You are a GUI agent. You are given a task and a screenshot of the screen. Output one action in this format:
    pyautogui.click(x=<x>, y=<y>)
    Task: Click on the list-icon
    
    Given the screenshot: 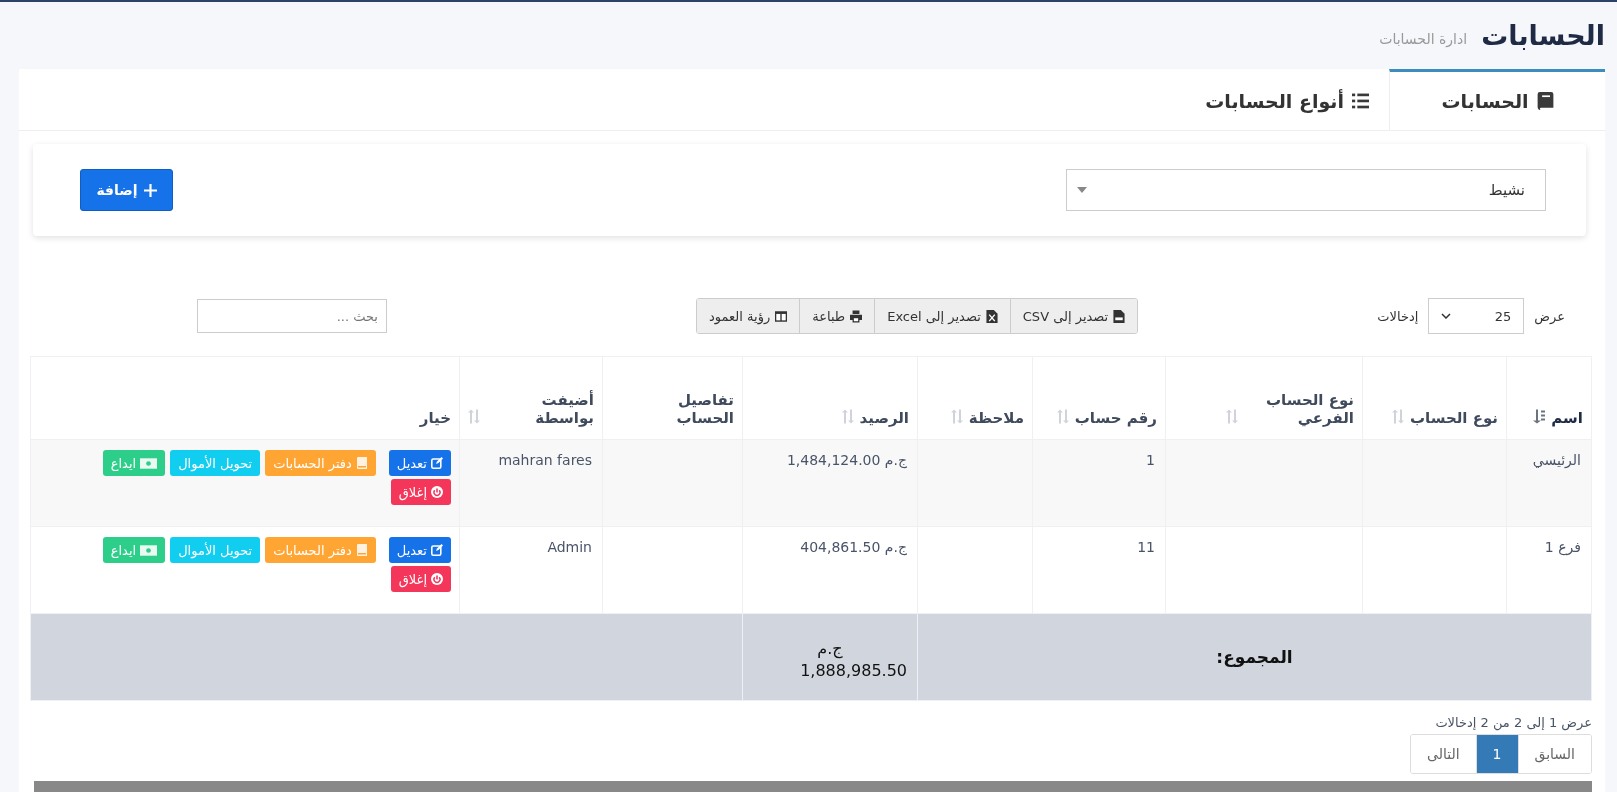 What is the action you would take?
    pyautogui.click(x=1360, y=101)
    